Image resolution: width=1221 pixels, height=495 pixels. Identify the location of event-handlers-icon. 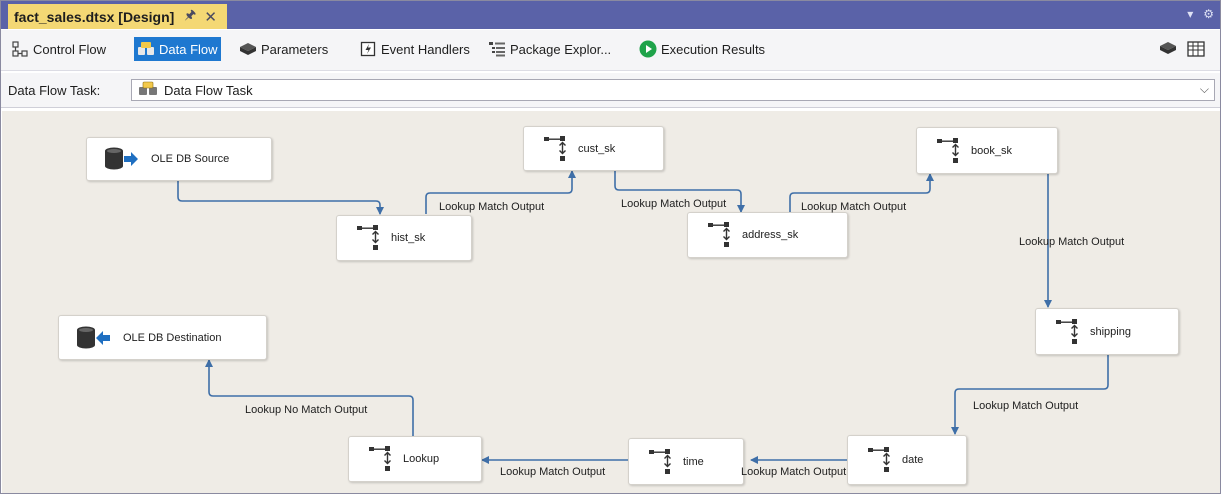
(368, 49).